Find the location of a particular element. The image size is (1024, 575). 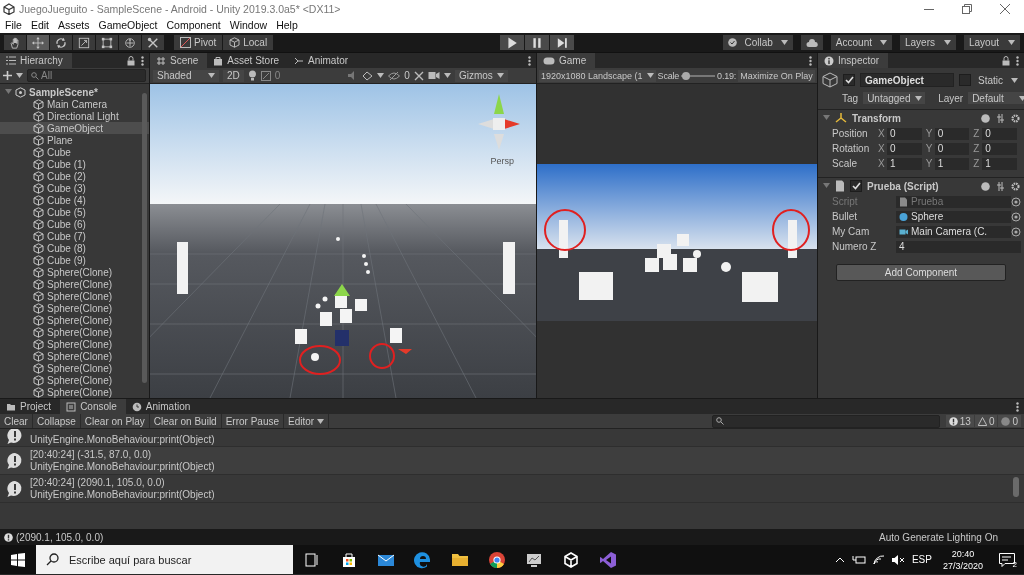

game-tab: Game is located at coordinates (566, 60).